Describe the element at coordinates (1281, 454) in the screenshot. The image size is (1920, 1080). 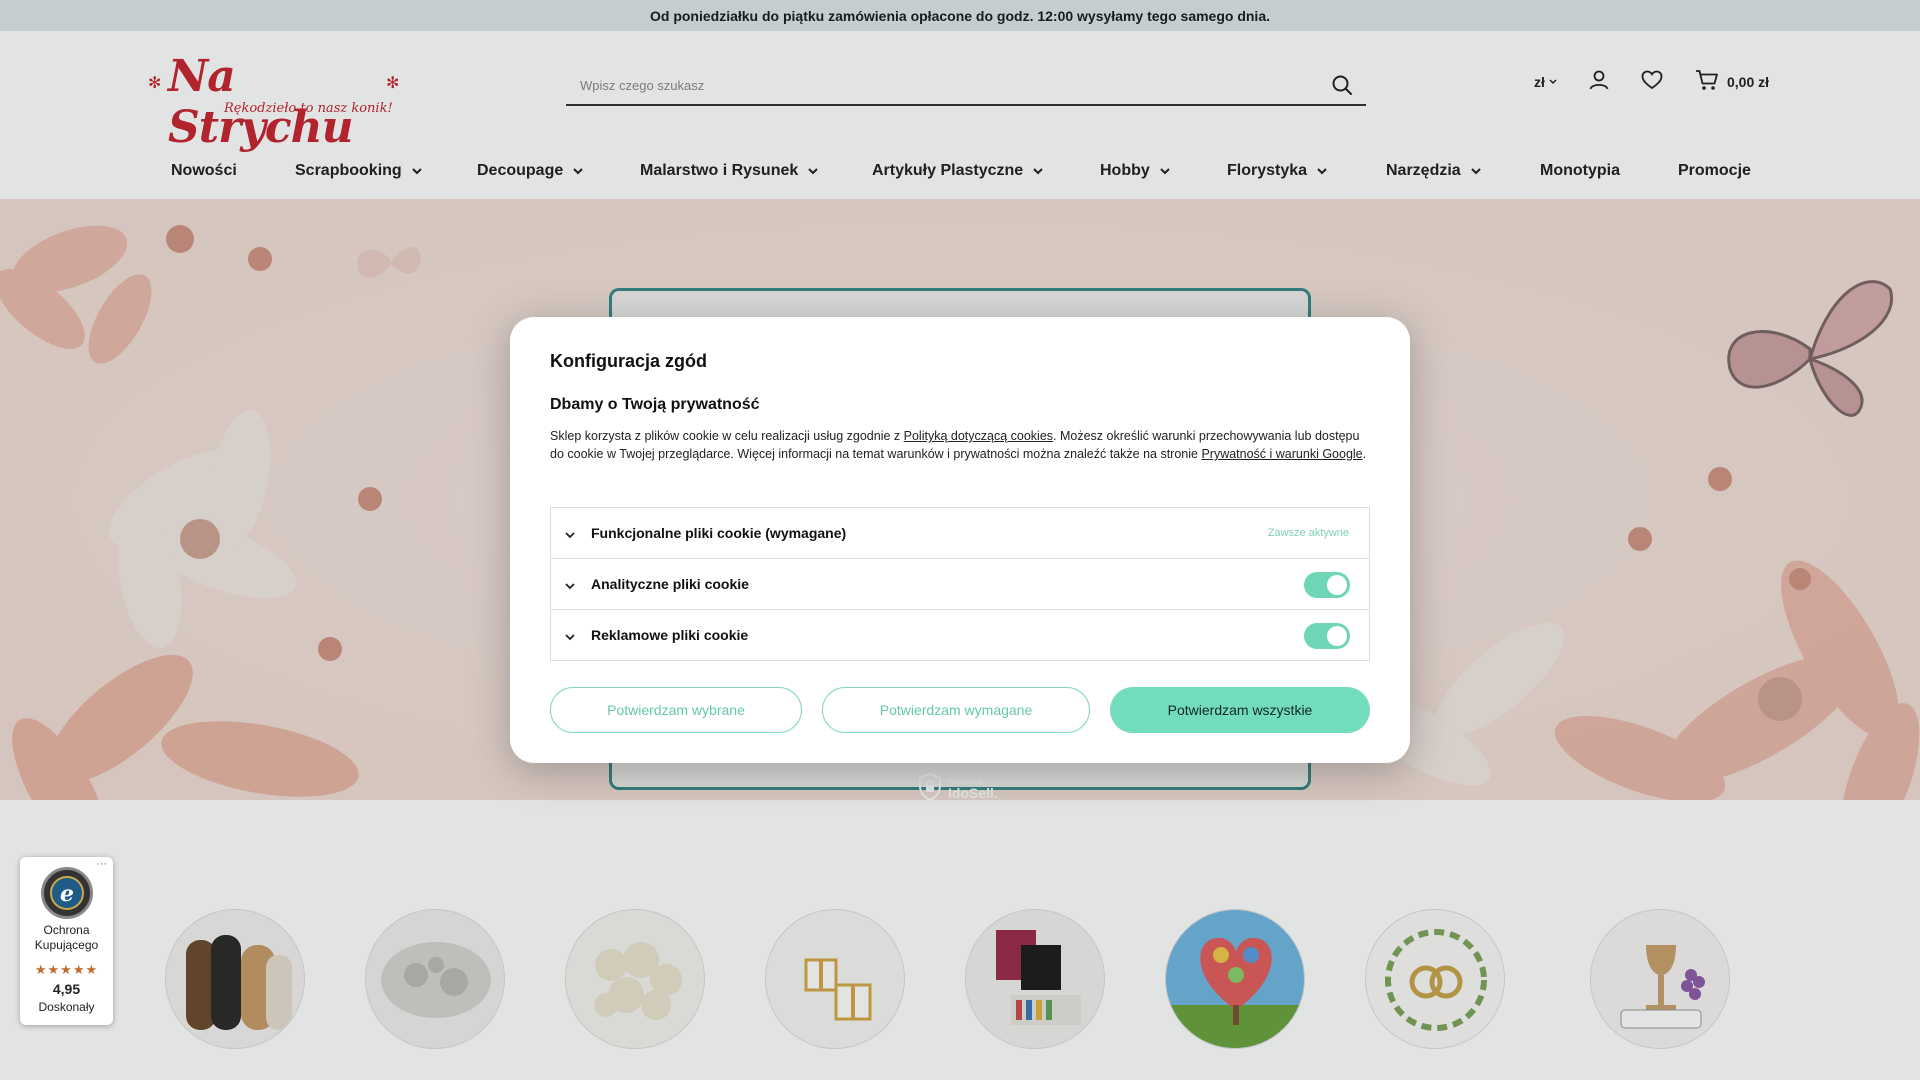
I see `google-privacy-link: Prywatność i warunki Google` at that location.